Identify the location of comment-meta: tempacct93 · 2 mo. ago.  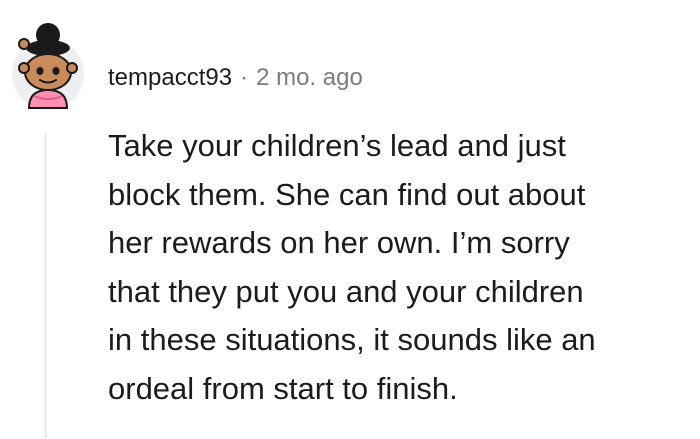
(235, 78).